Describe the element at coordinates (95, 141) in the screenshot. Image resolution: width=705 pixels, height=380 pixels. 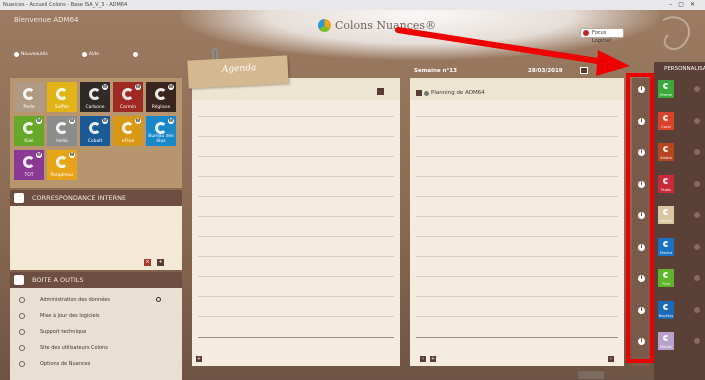
I see `app-tile-label: Cobalt` at that location.